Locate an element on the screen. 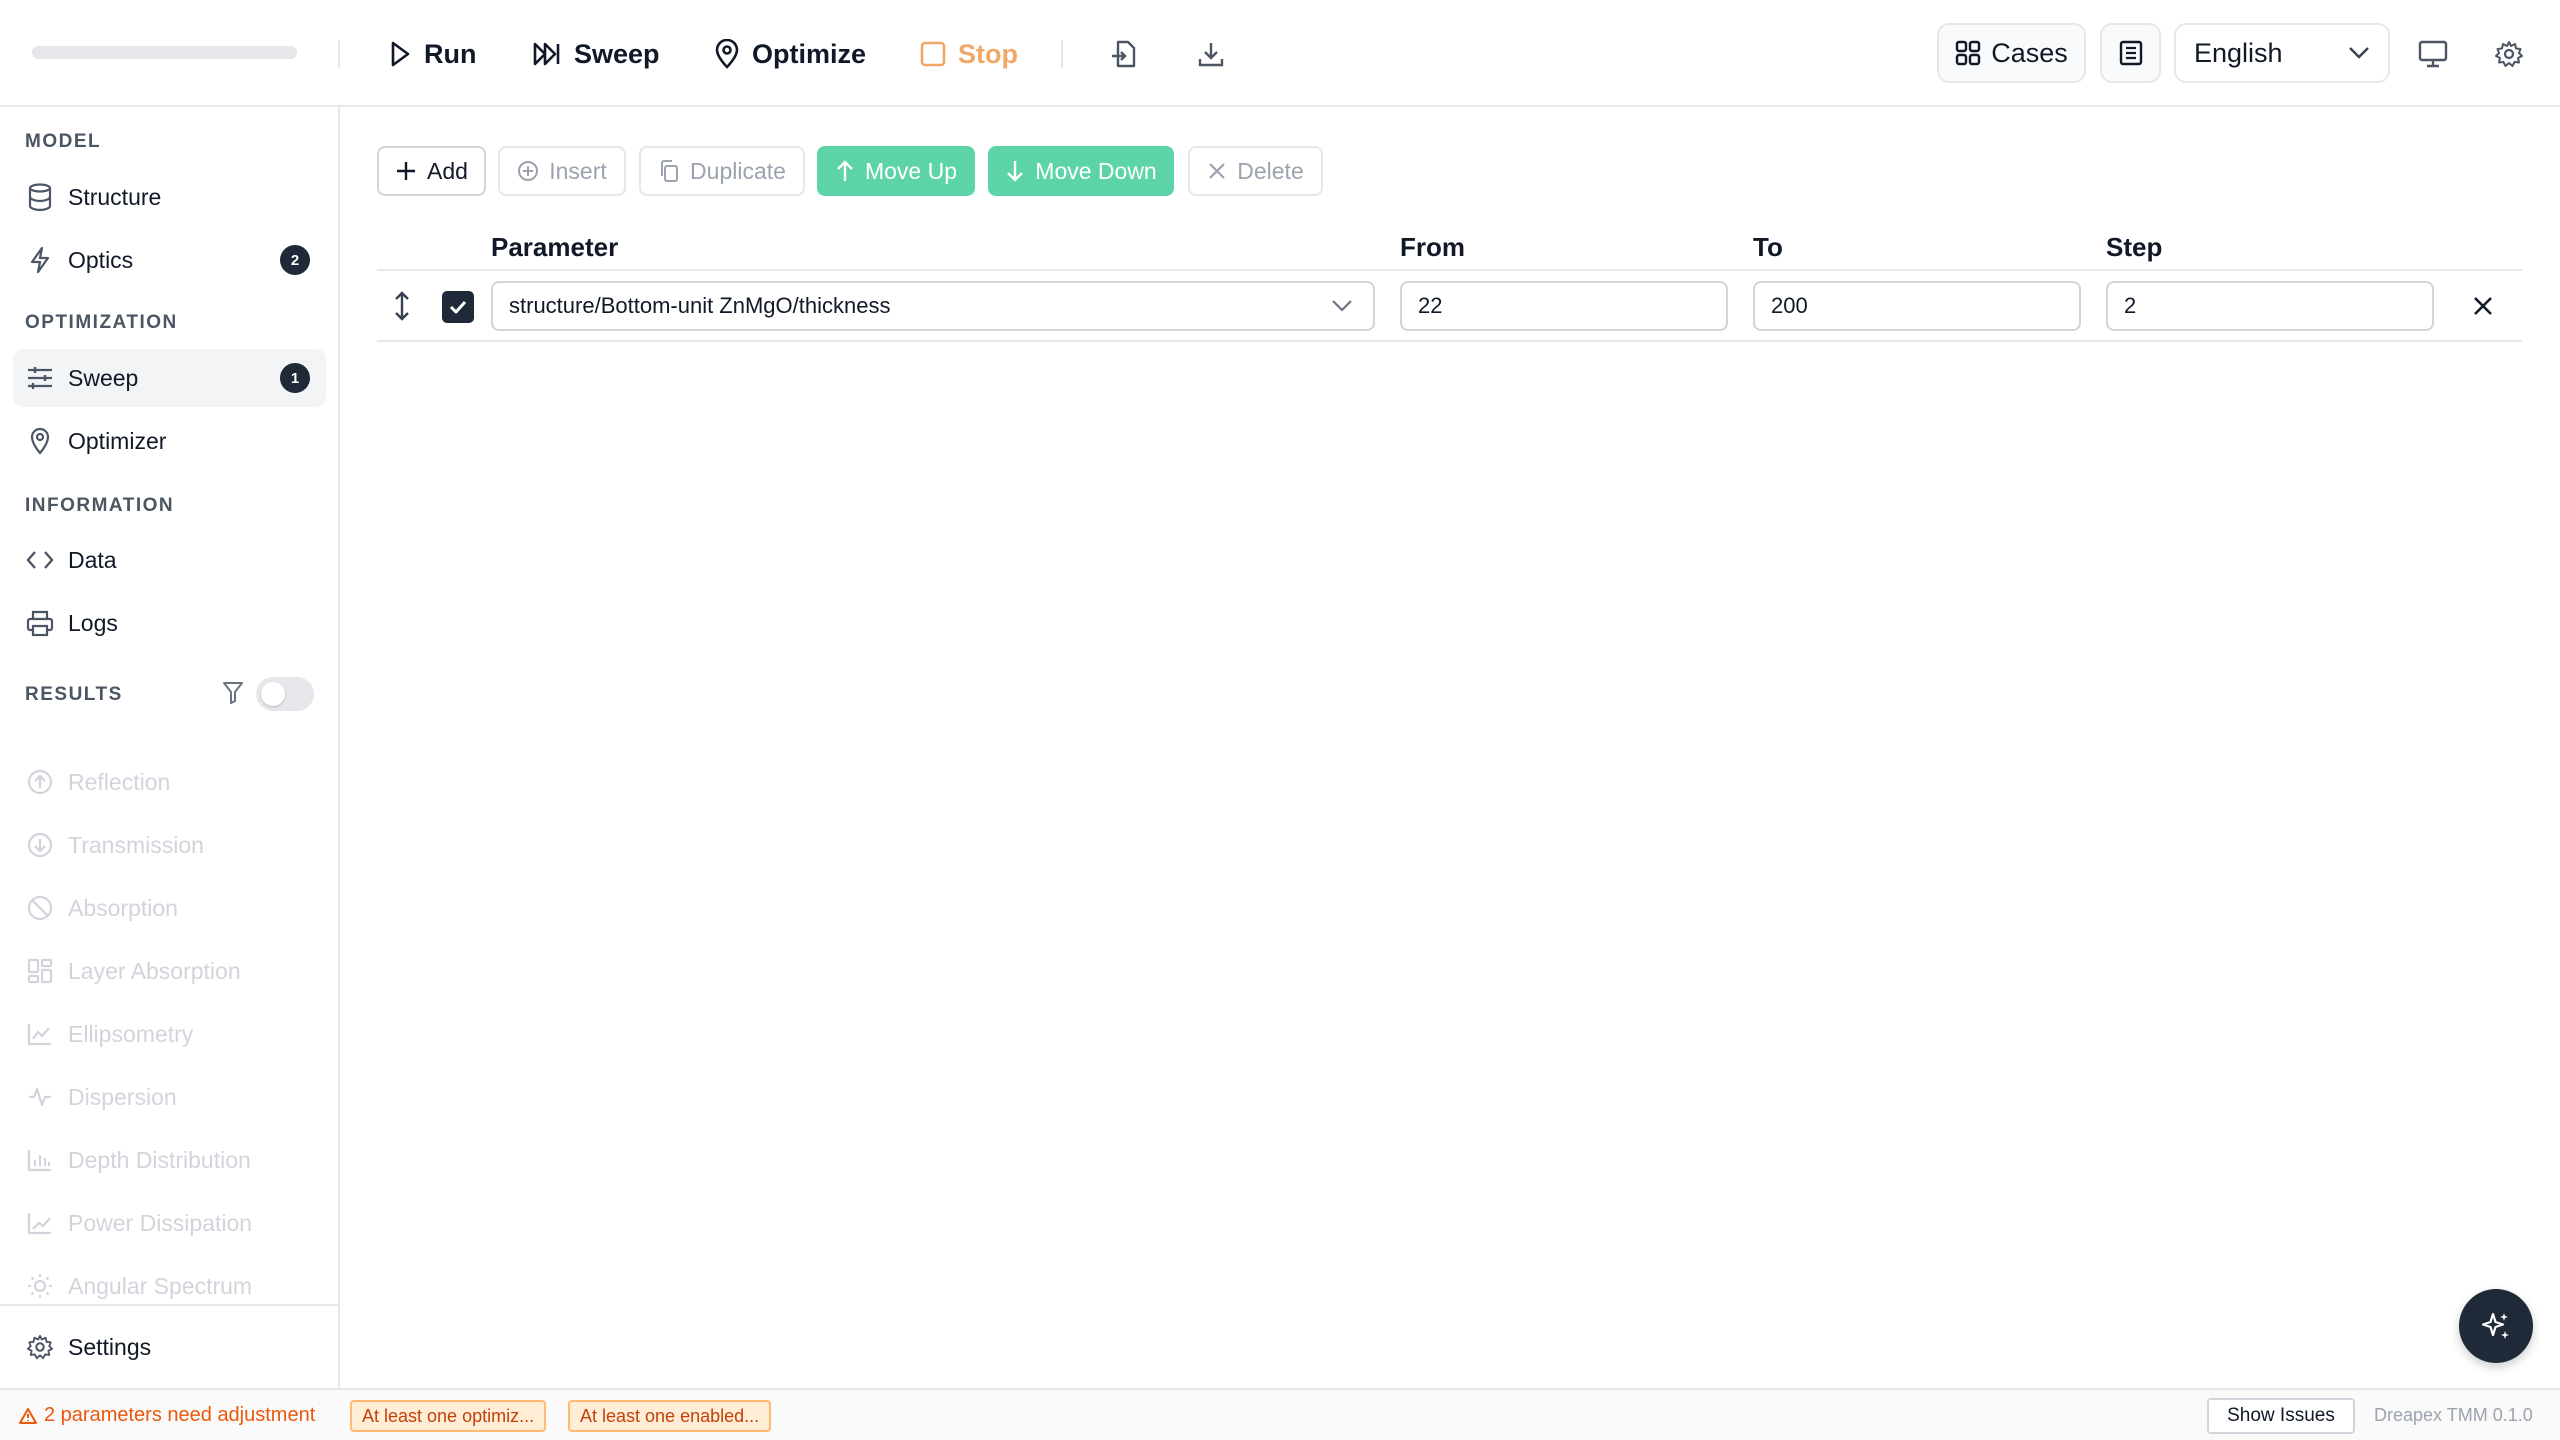  sidebar-item-depth-distribution: Depth Distribution is located at coordinates (169, 1160).